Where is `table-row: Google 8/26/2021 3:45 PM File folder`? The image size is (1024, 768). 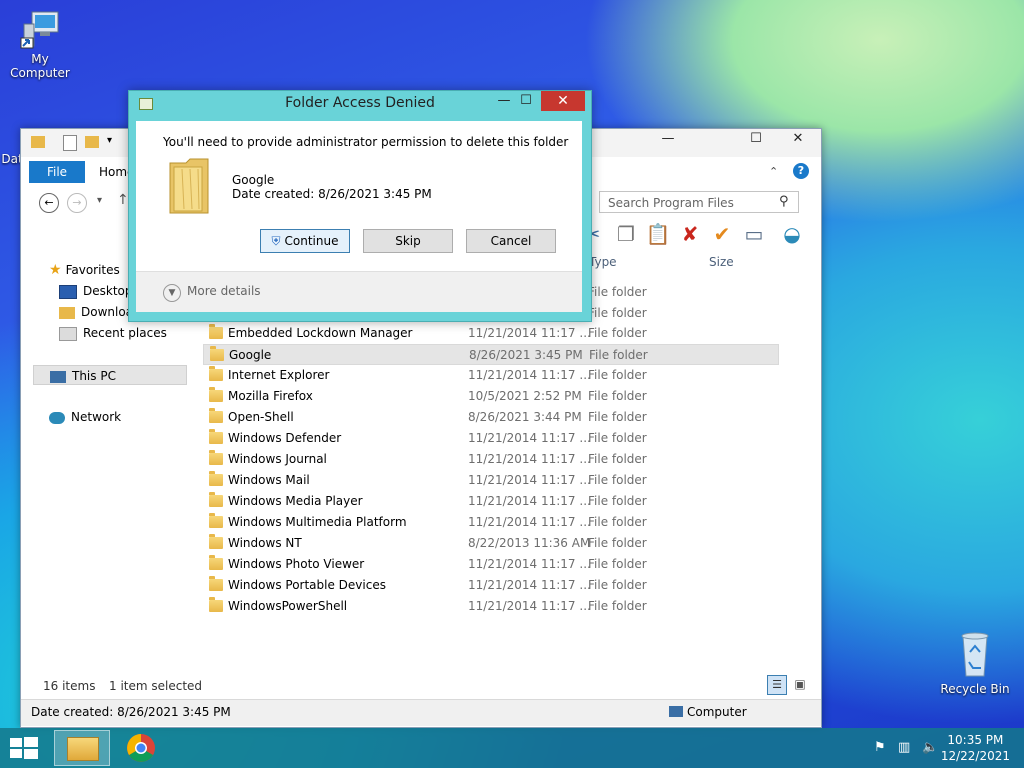 table-row: Google 8/26/2021 3:45 PM File folder is located at coordinates (491, 354).